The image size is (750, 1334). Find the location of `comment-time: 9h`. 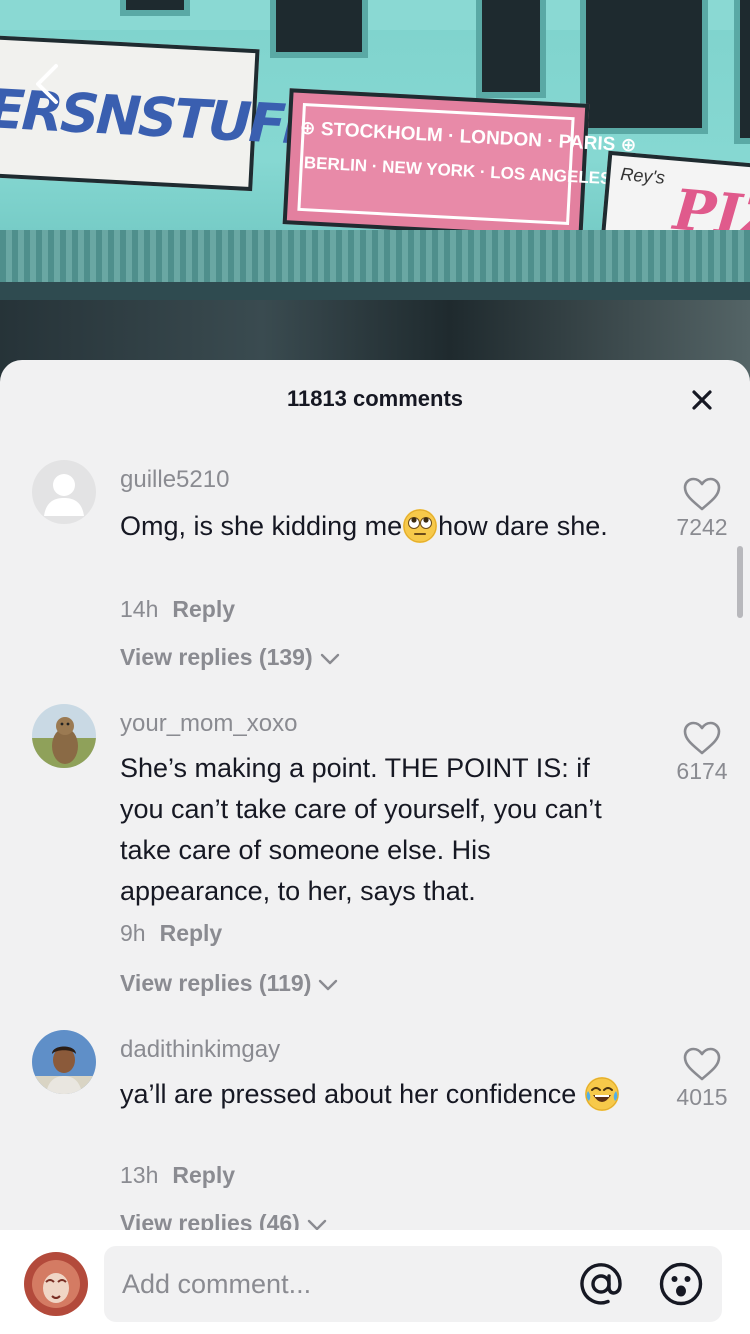

comment-time: 9h is located at coordinates (133, 933).